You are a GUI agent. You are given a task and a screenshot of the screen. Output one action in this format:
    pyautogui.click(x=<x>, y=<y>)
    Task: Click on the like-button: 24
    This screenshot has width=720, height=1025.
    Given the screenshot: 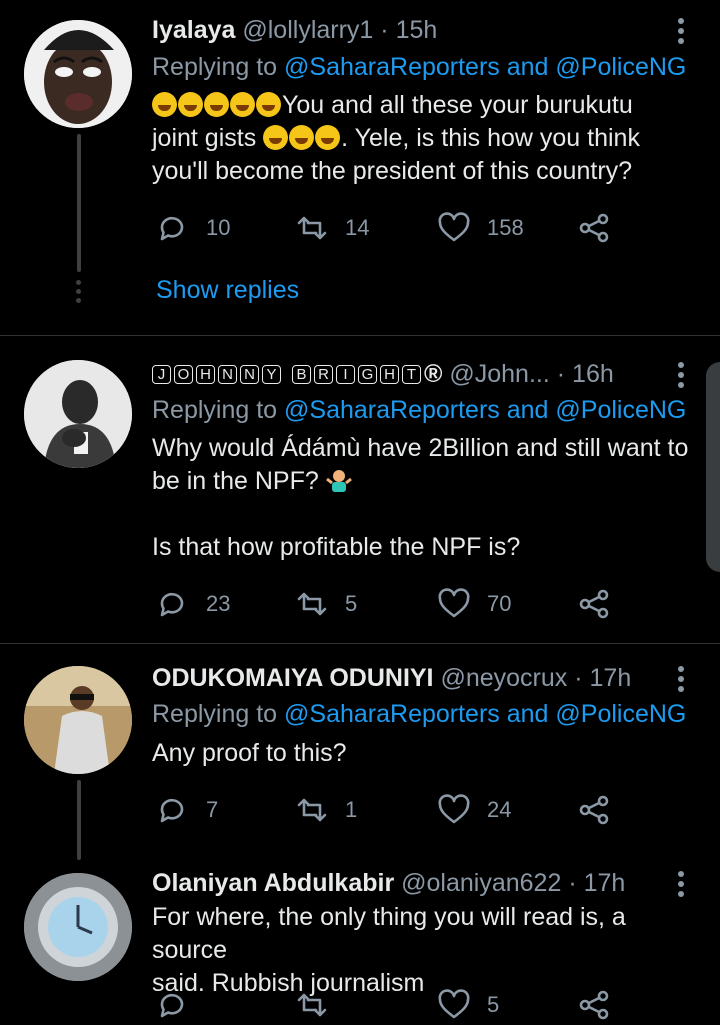 What is the action you would take?
    pyautogui.click(x=474, y=810)
    